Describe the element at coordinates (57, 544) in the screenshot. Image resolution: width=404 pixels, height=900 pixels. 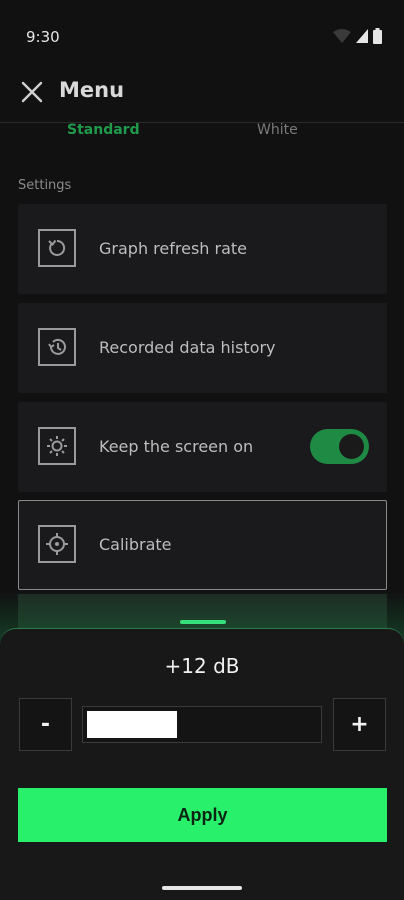
I see `target-icon` at that location.